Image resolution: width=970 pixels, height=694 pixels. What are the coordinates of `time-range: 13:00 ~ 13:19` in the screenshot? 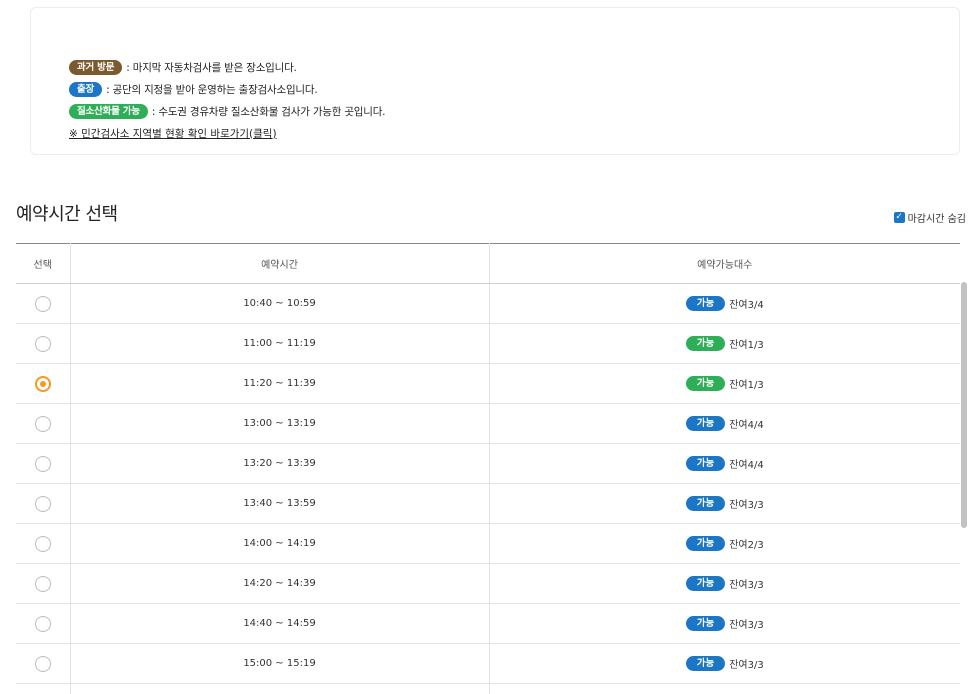 It's located at (279, 423).